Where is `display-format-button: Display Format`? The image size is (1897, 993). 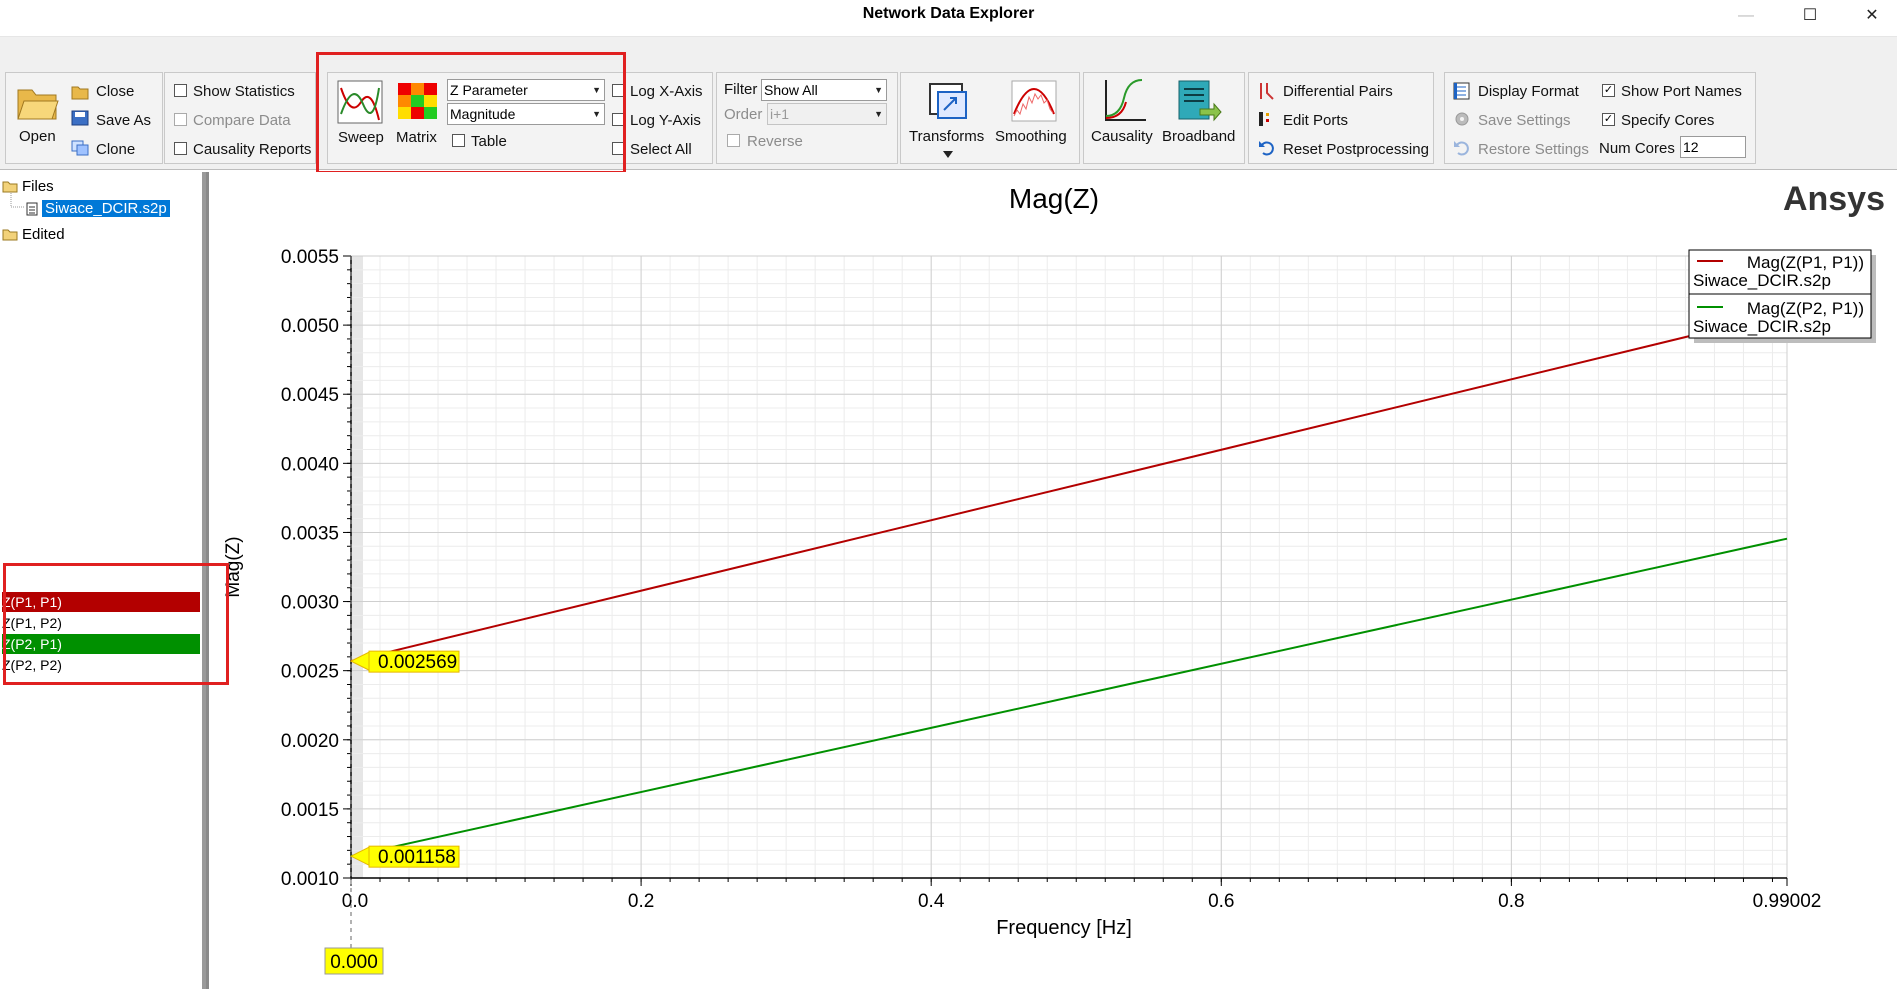 display-format-button: Display Format is located at coordinates (1528, 91).